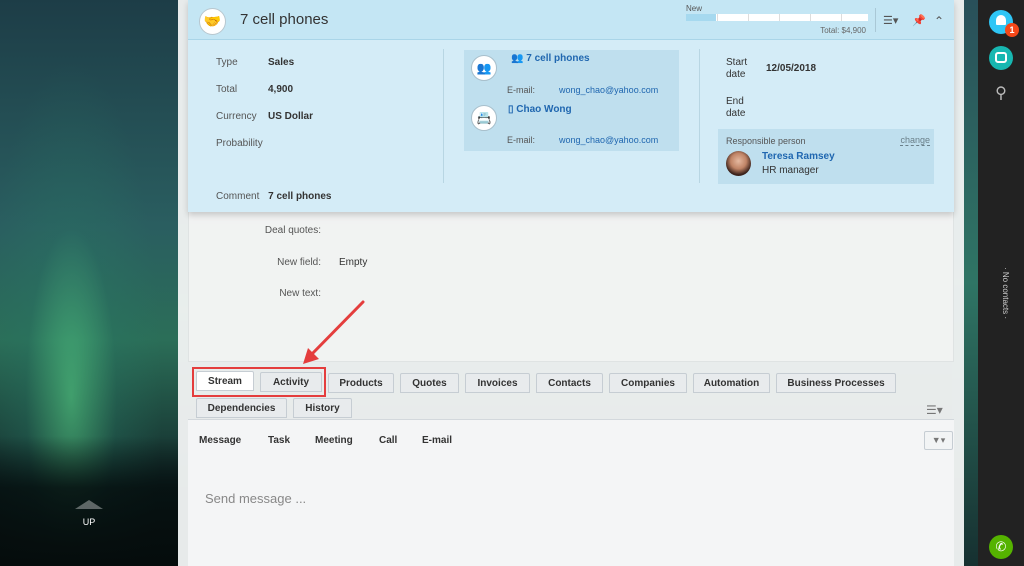 The width and height of the screenshot is (1024, 566). Describe the element at coordinates (89, 513) in the screenshot. I see `scroll-up-button: UP` at that location.